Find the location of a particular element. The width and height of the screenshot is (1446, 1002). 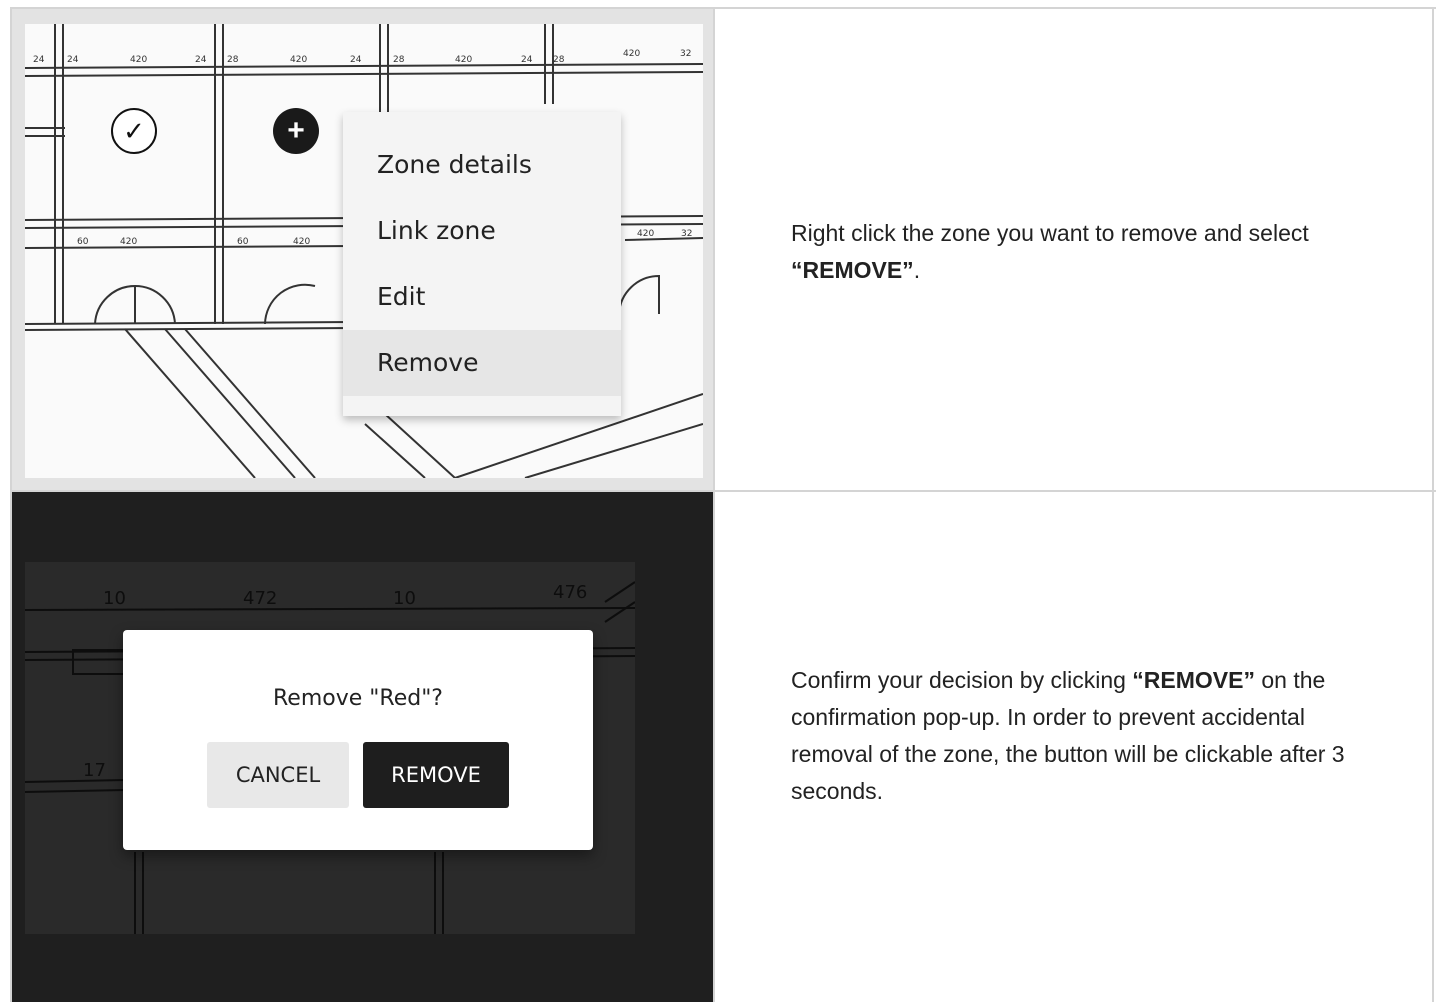

menu-item-remove: Remove is located at coordinates (482, 363).